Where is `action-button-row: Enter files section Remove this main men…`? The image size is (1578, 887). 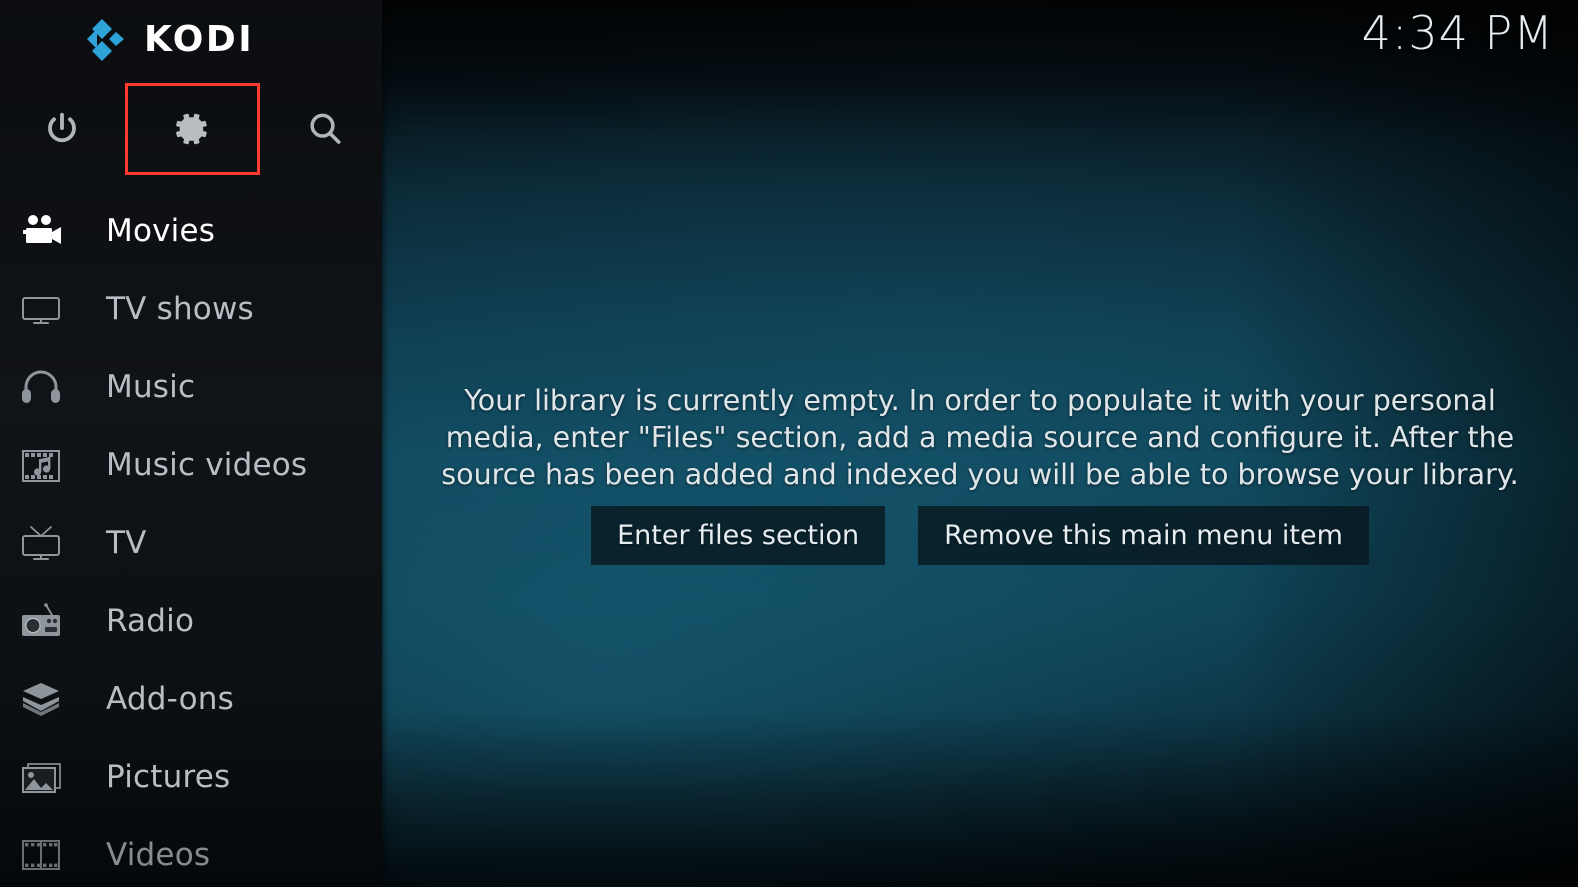
action-button-row: Enter files section Remove this main men… is located at coordinates (980, 535).